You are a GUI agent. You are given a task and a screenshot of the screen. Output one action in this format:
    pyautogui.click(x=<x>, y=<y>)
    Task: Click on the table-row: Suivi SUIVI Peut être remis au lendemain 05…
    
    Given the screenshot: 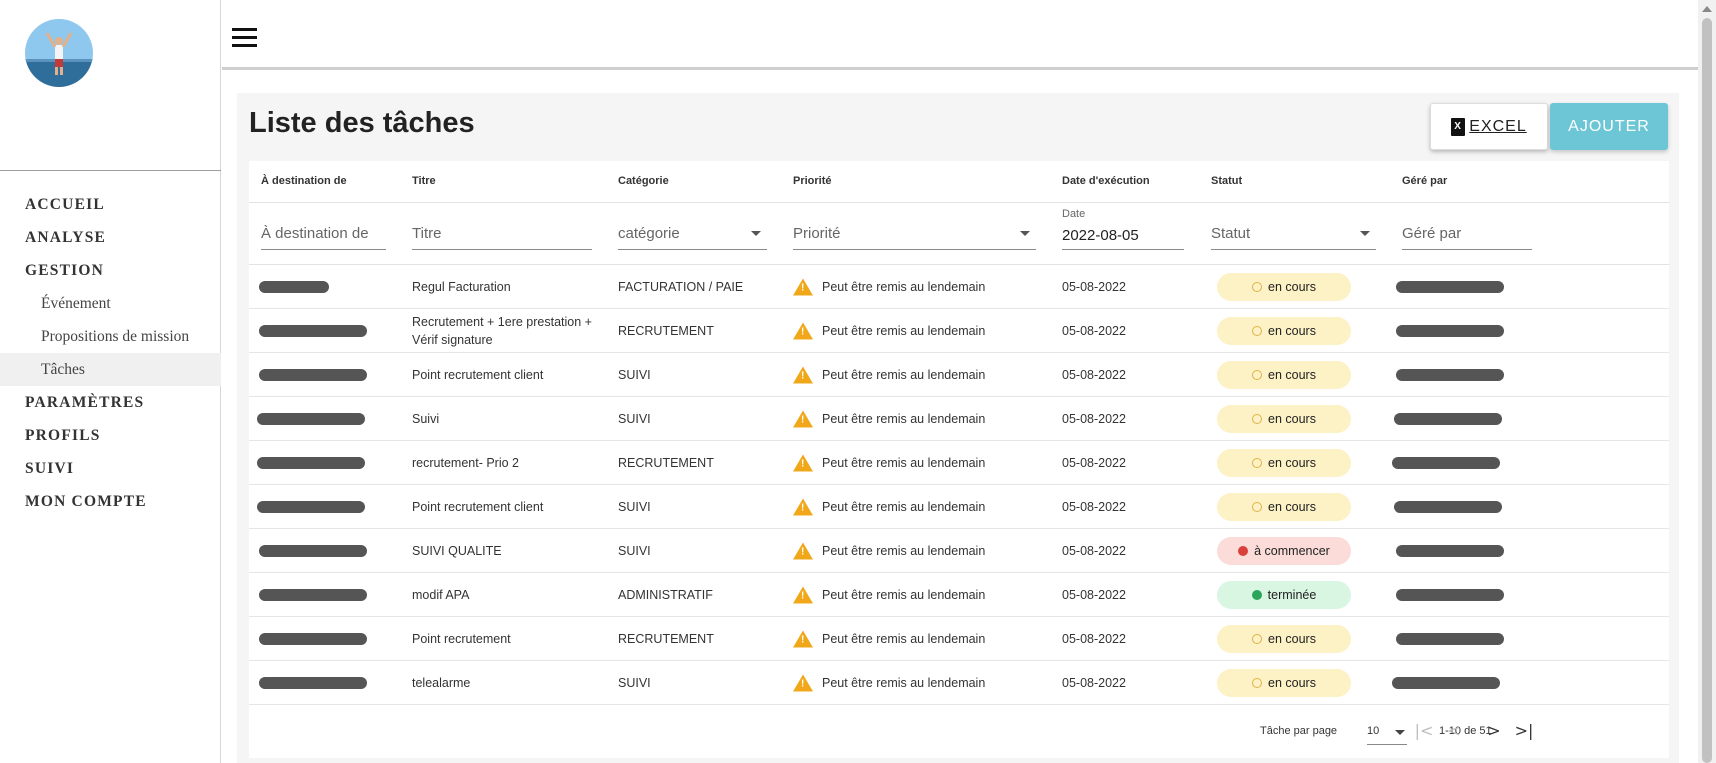 What is the action you would take?
    pyautogui.click(x=959, y=419)
    